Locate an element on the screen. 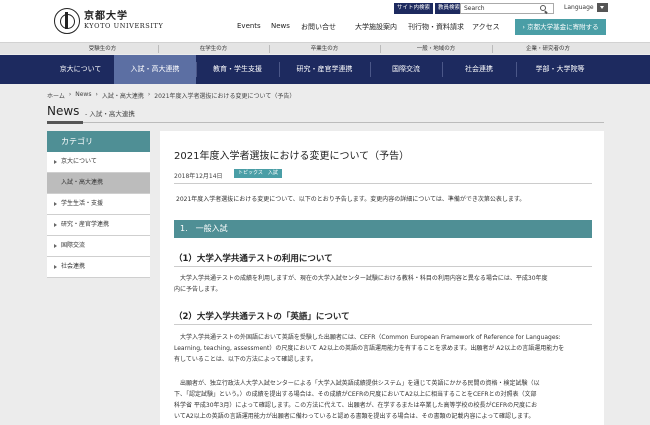  search-icon is located at coordinates (543, 8).